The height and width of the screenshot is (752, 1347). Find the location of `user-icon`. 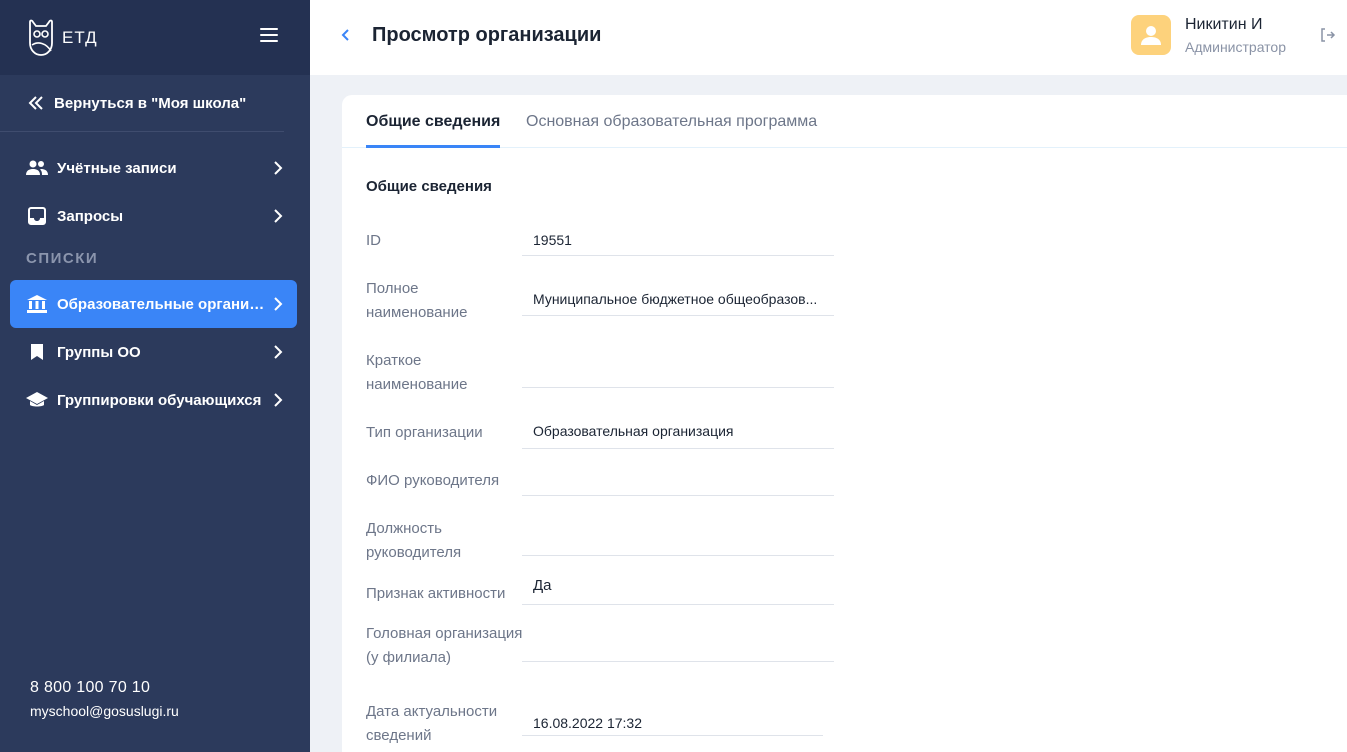

user-icon is located at coordinates (1151, 35).